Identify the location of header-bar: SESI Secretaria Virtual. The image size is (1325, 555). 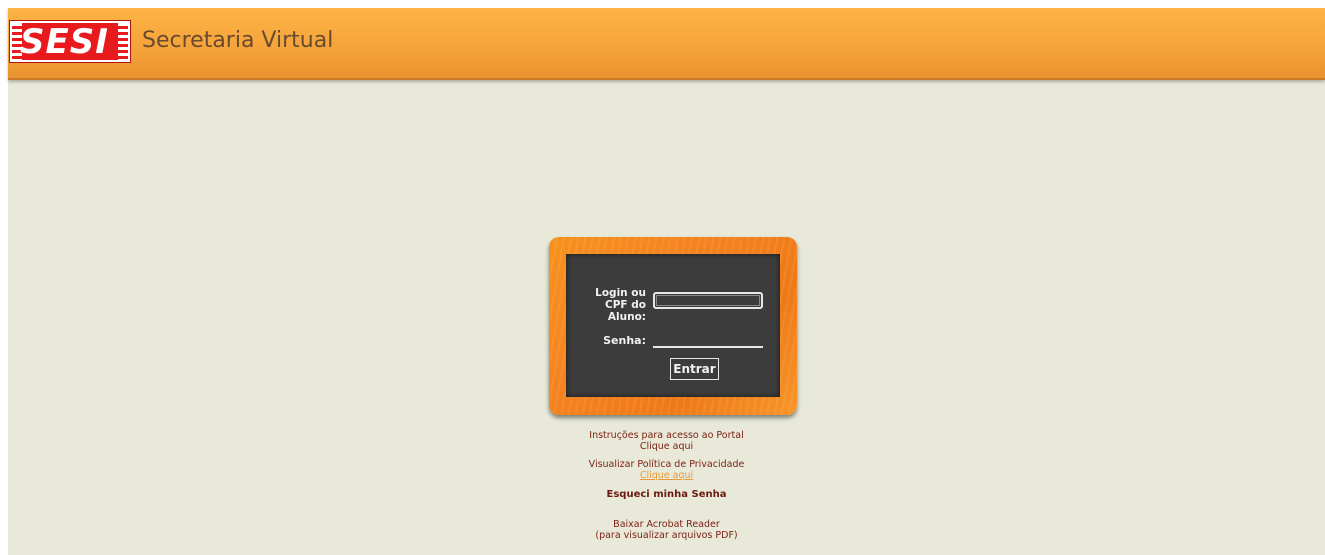
(666, 44).